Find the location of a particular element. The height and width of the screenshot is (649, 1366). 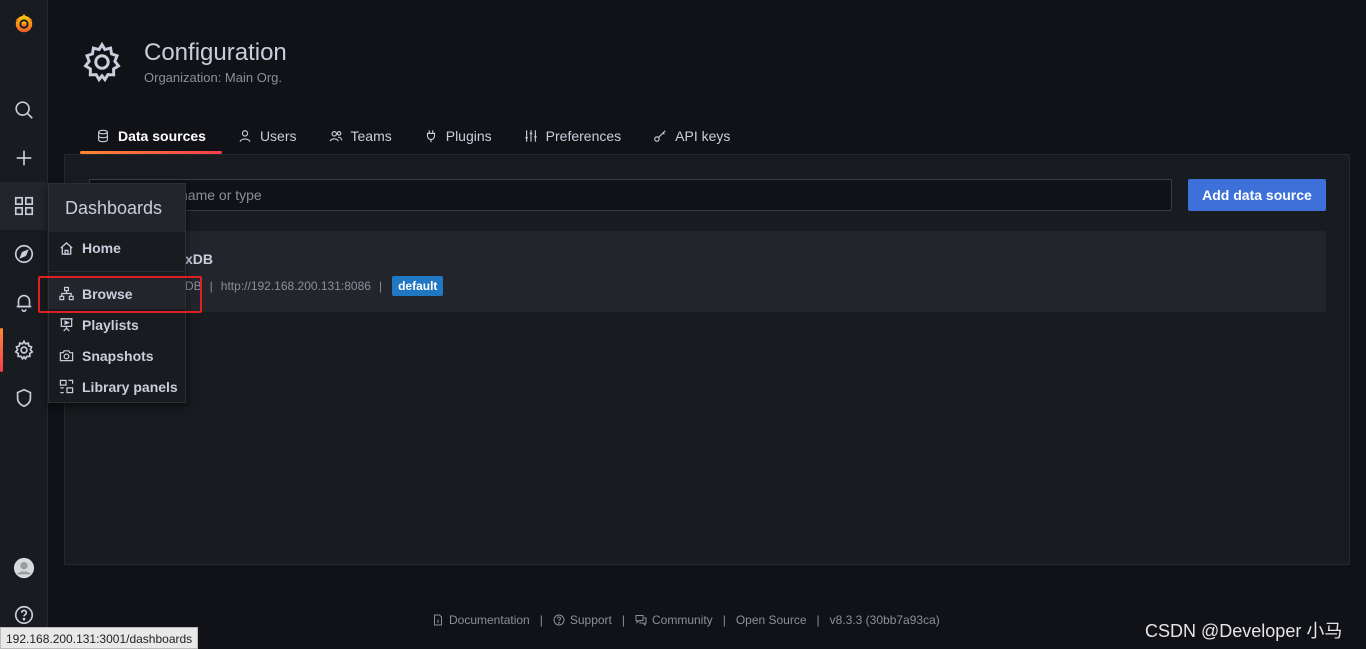

footer-version: v8.3.3 (30bb7a93ca) is located at coordinates (884, 620).